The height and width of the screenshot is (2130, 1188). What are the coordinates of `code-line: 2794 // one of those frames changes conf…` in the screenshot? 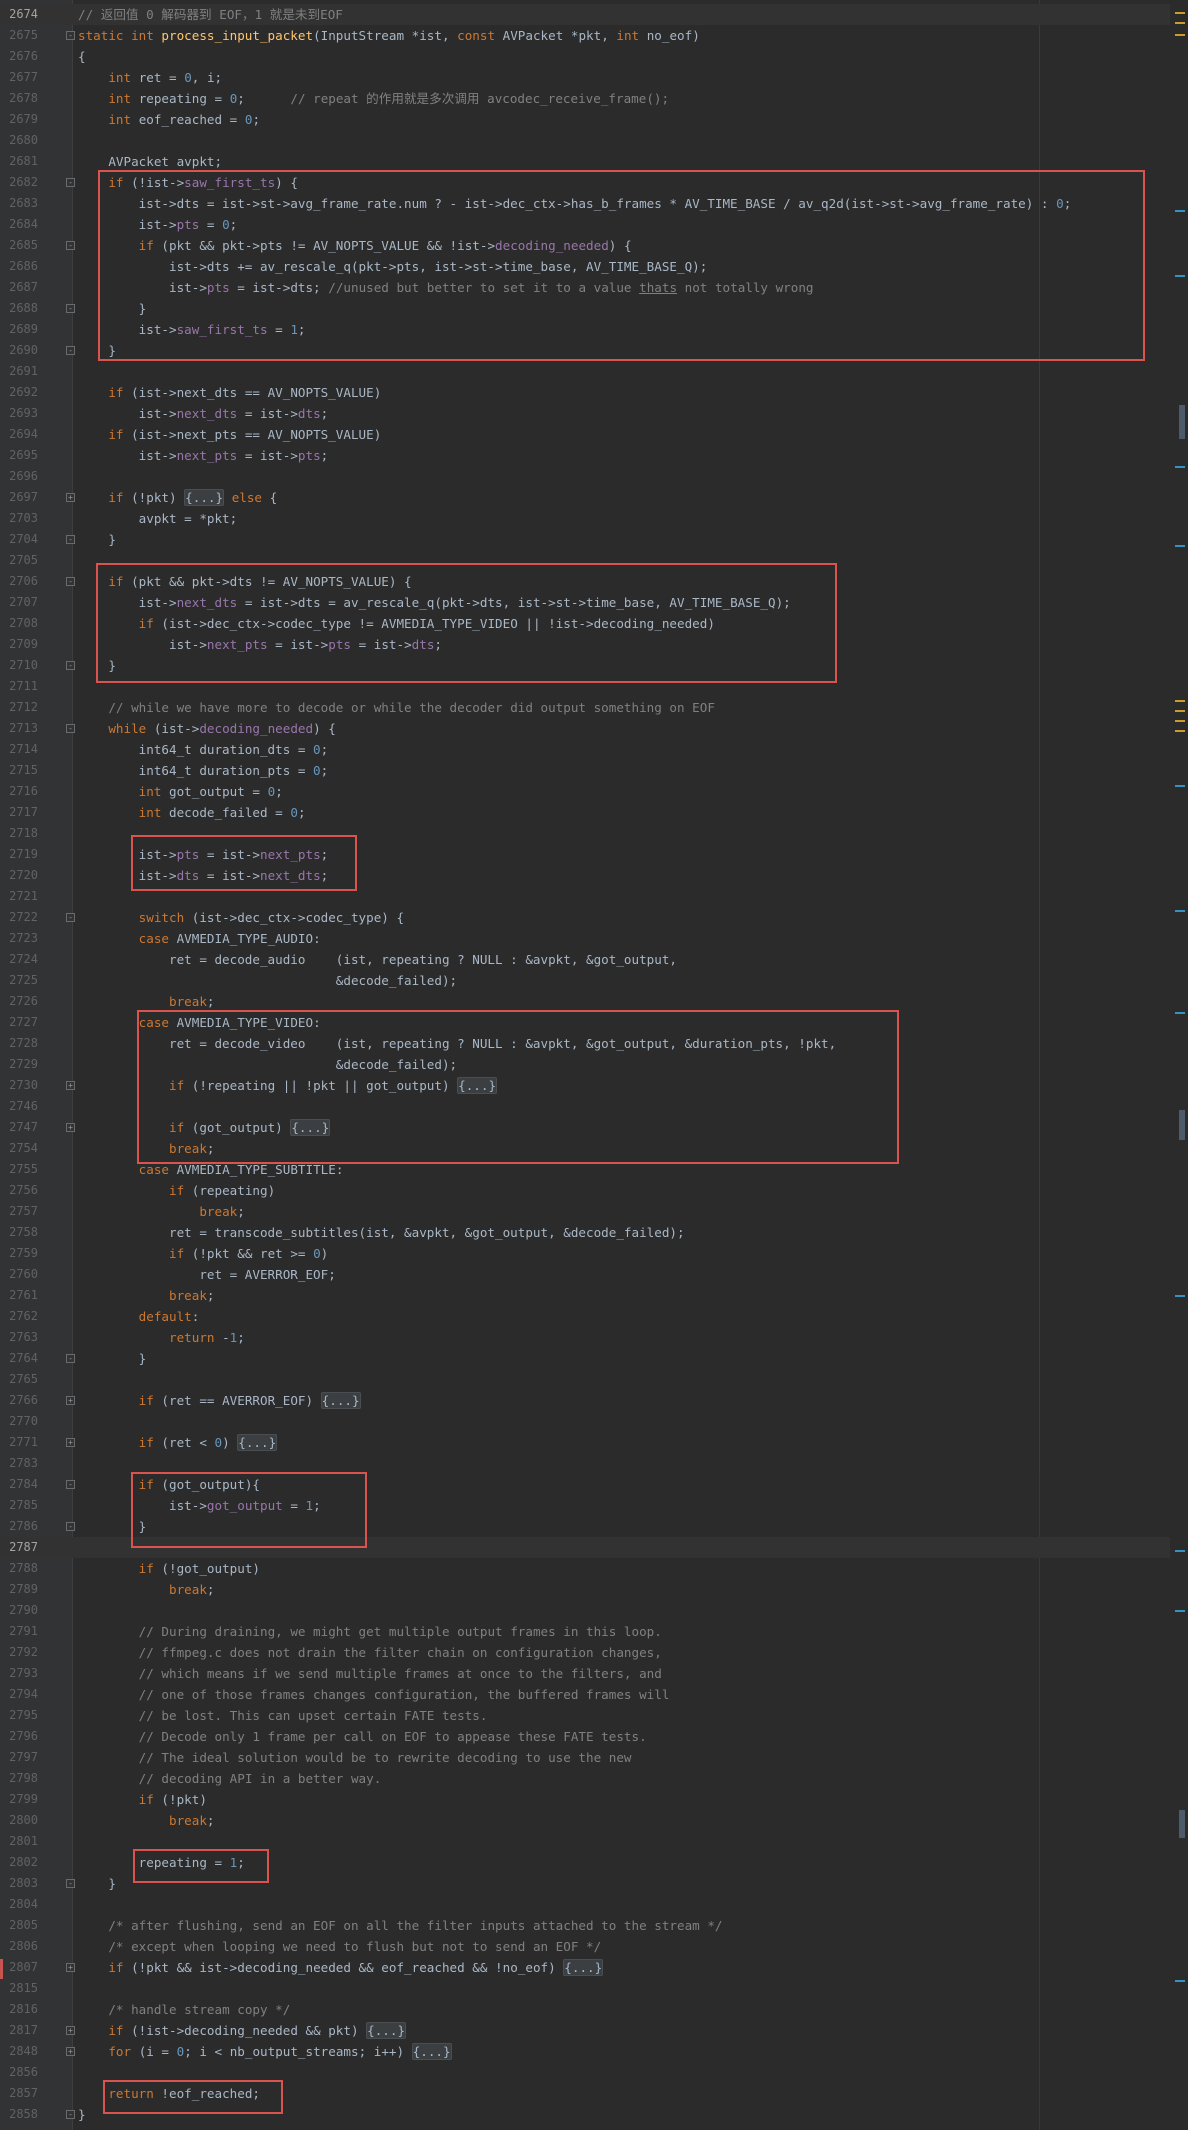 It's located at (585, 1694).